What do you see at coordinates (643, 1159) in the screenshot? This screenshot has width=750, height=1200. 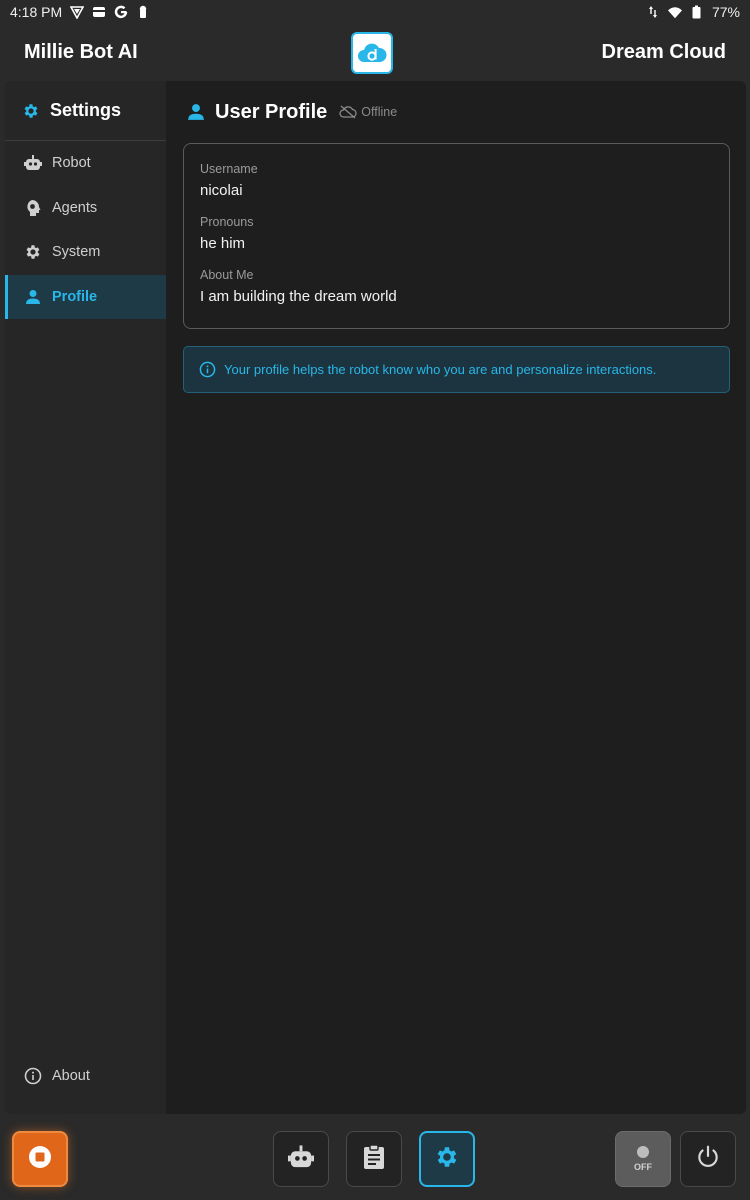 I see `off-toggle: OFF` at bounding box center [643, 1159].